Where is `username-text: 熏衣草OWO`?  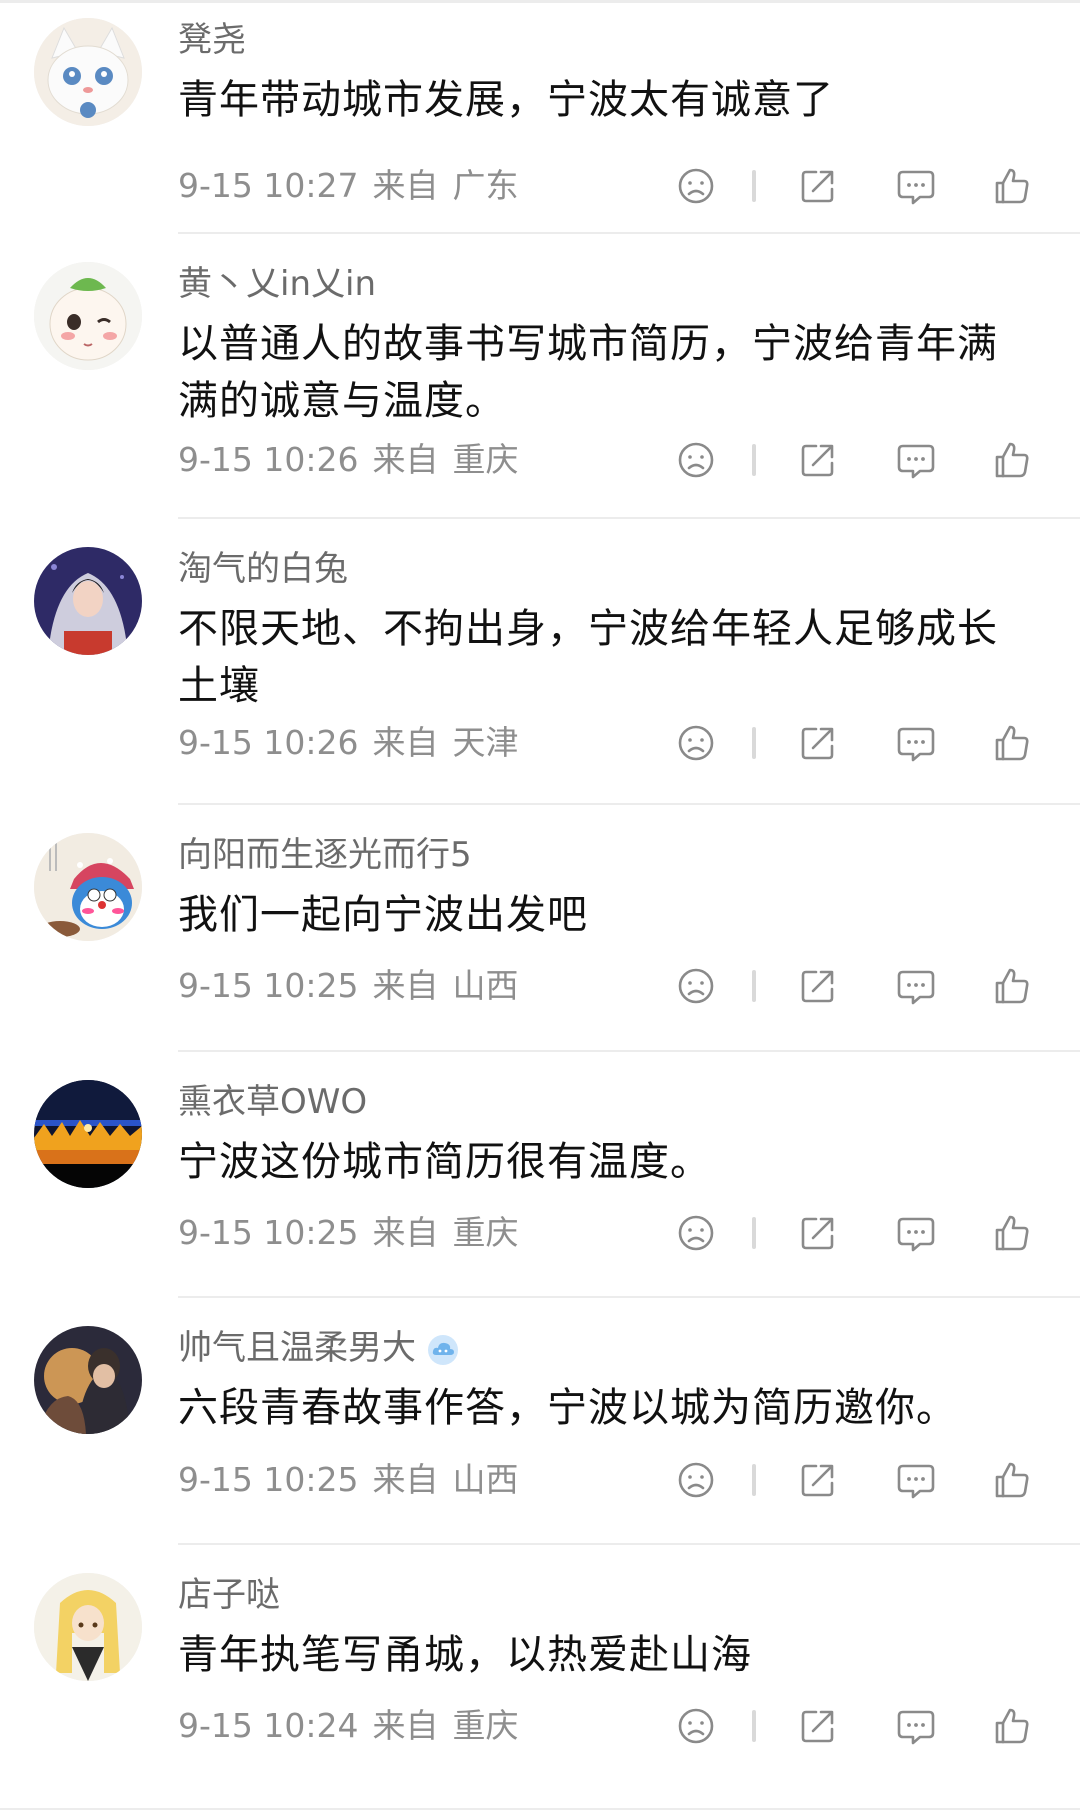 username-text: 熏衣草OWO is located at coordinates (272, 1102).